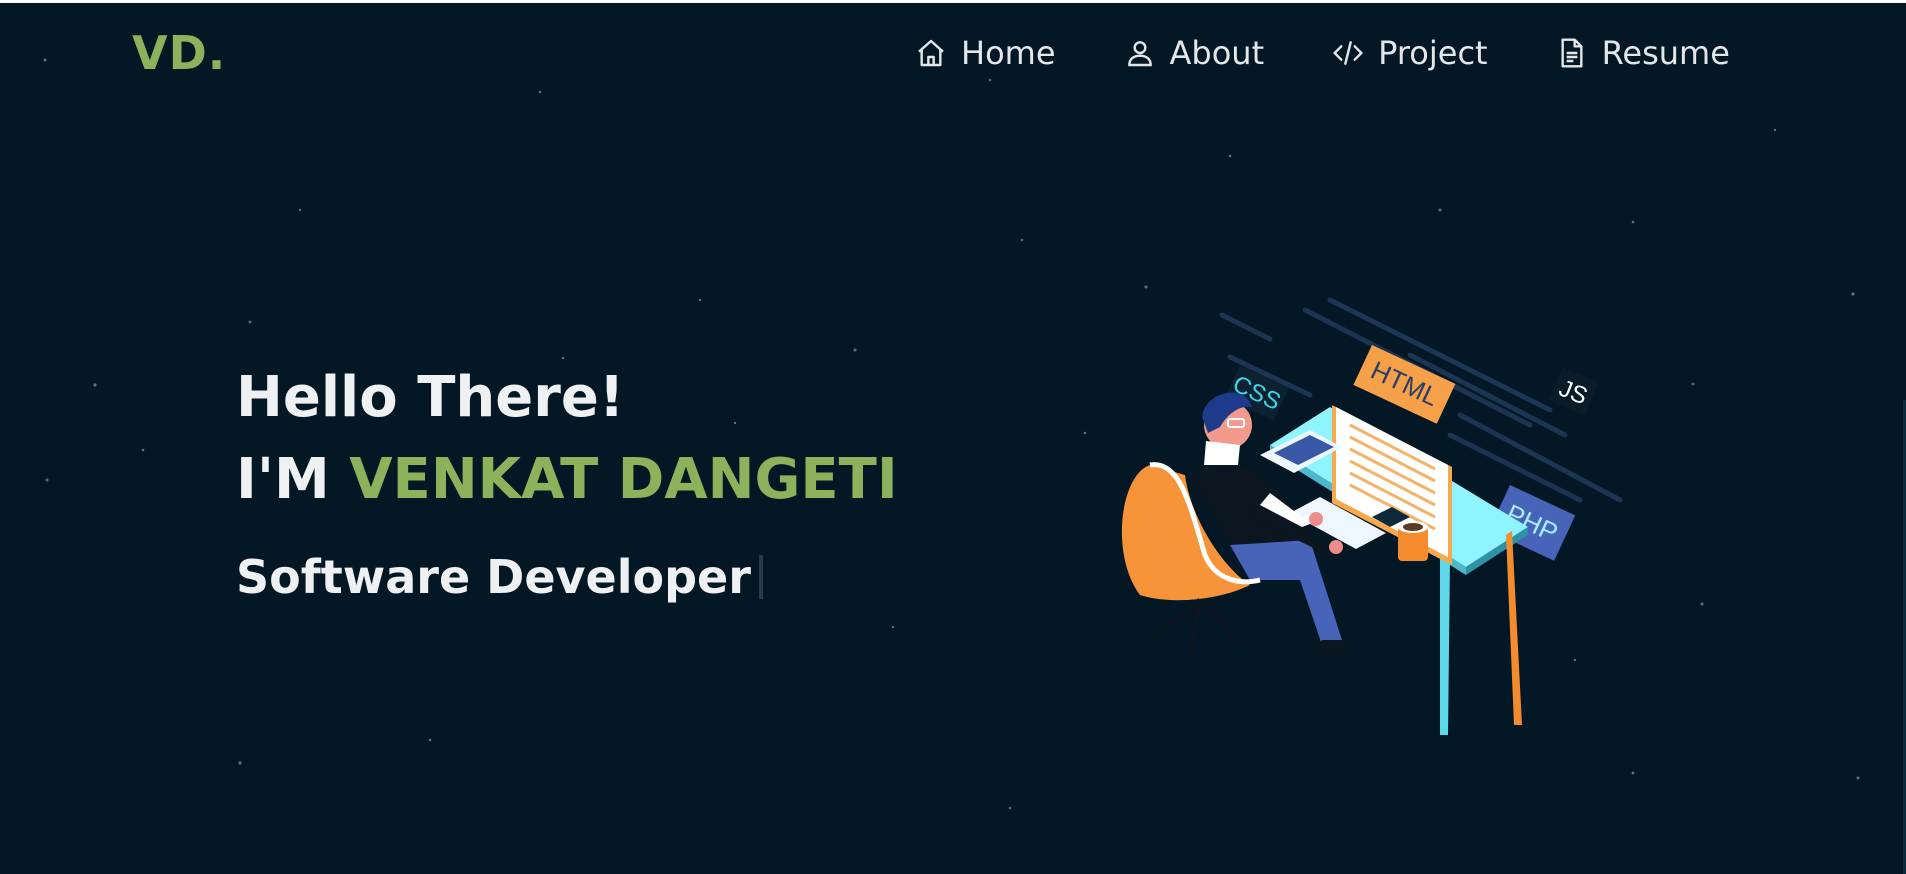  I want to click on role-typewriter: Software Developer, so click(567, 577).